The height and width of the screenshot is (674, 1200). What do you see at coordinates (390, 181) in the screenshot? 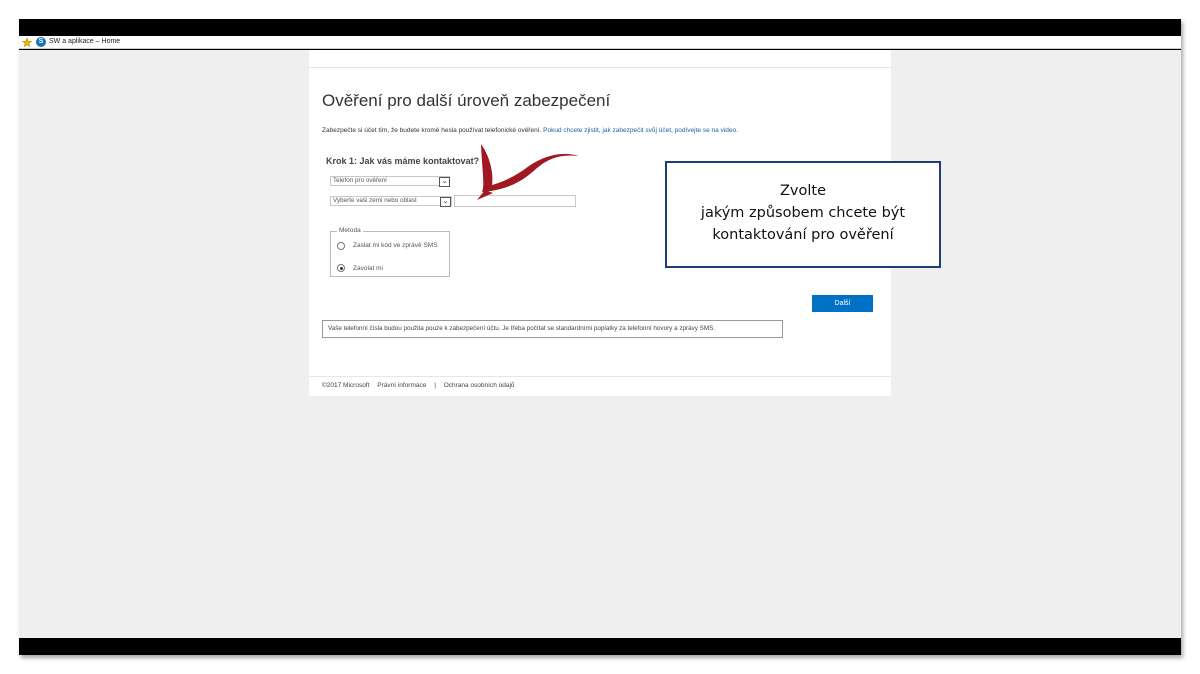
I see `contact-method-select: Telefon pro ověření ⌄` at bounding box center [390, 181].